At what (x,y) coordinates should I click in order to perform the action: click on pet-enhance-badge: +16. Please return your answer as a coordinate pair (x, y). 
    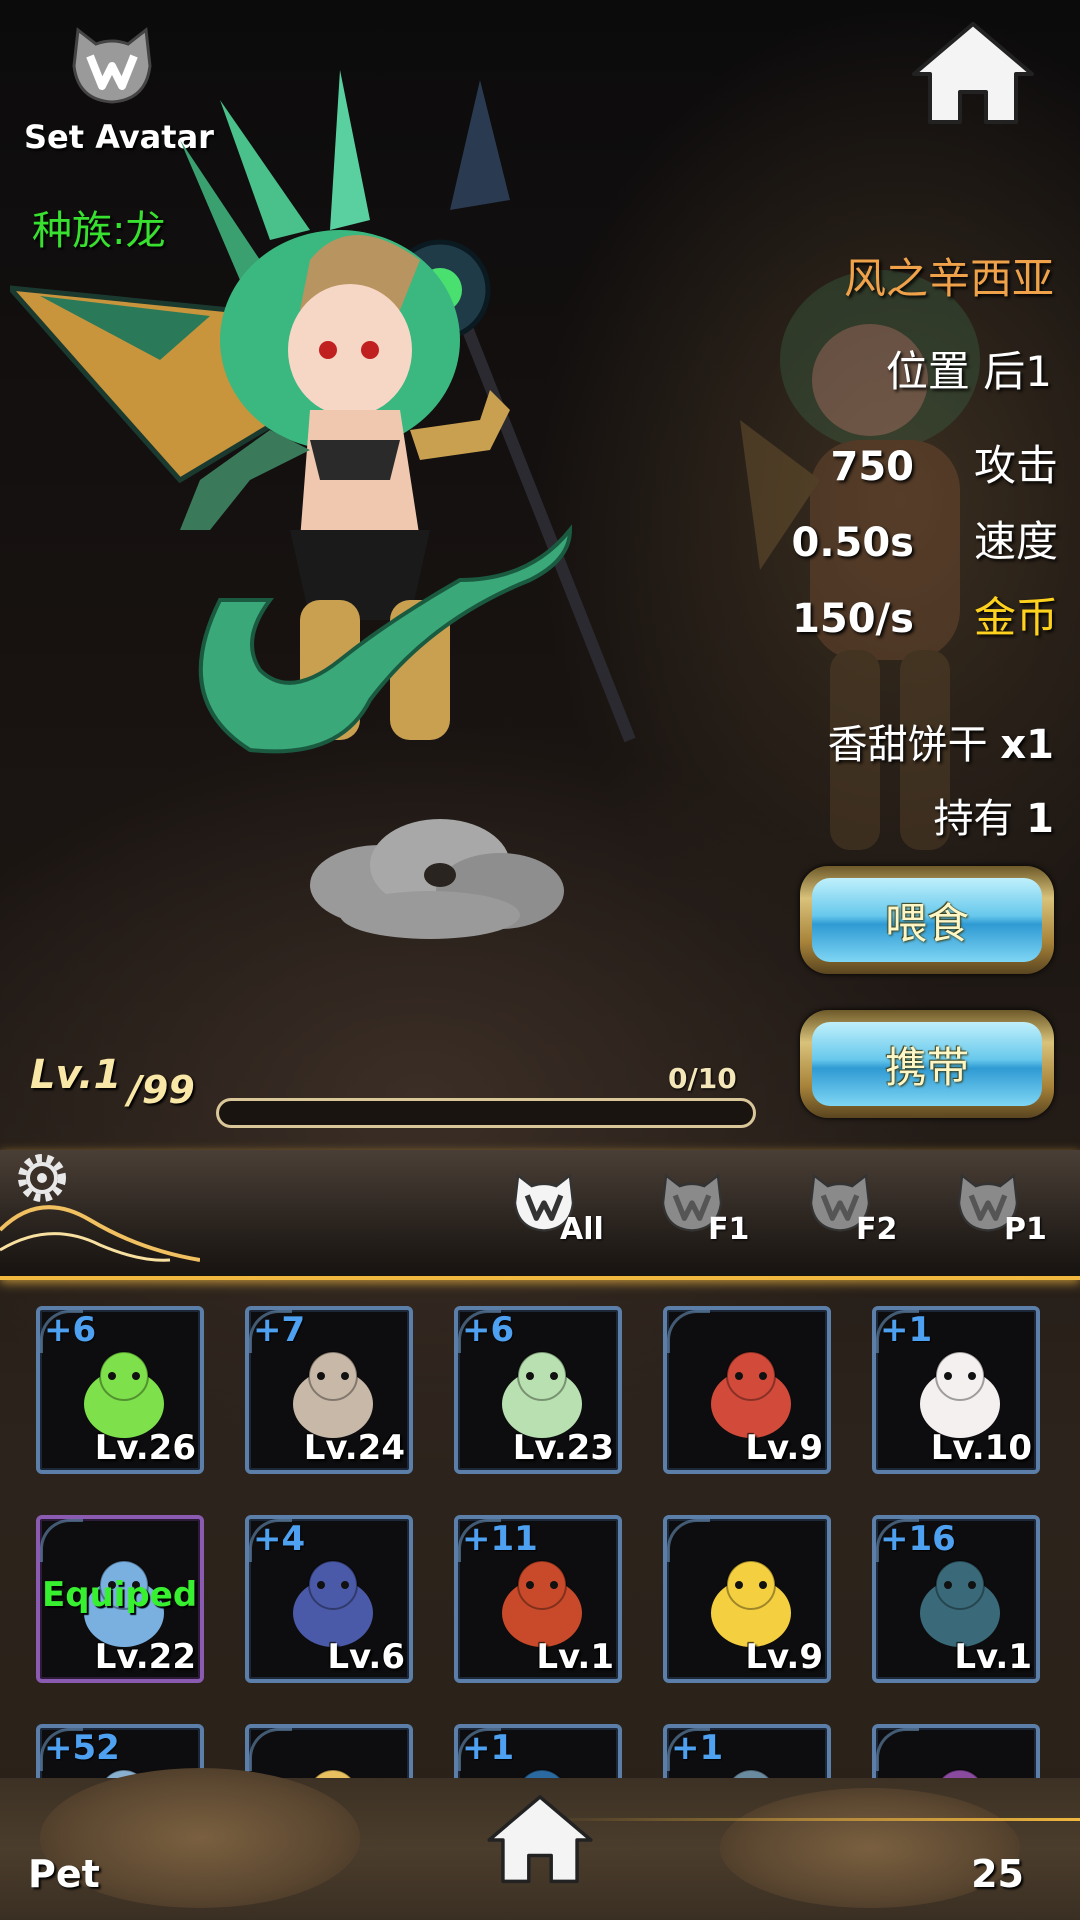
    Looking at the image, I should click on (918, 1539).